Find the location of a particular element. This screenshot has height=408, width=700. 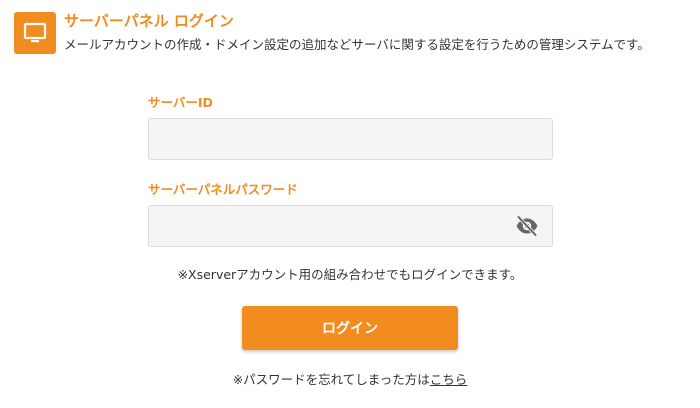

forgot-password-note: ※パスワードを忘れてしまった方はこちら is located at coordinates (350, 380).